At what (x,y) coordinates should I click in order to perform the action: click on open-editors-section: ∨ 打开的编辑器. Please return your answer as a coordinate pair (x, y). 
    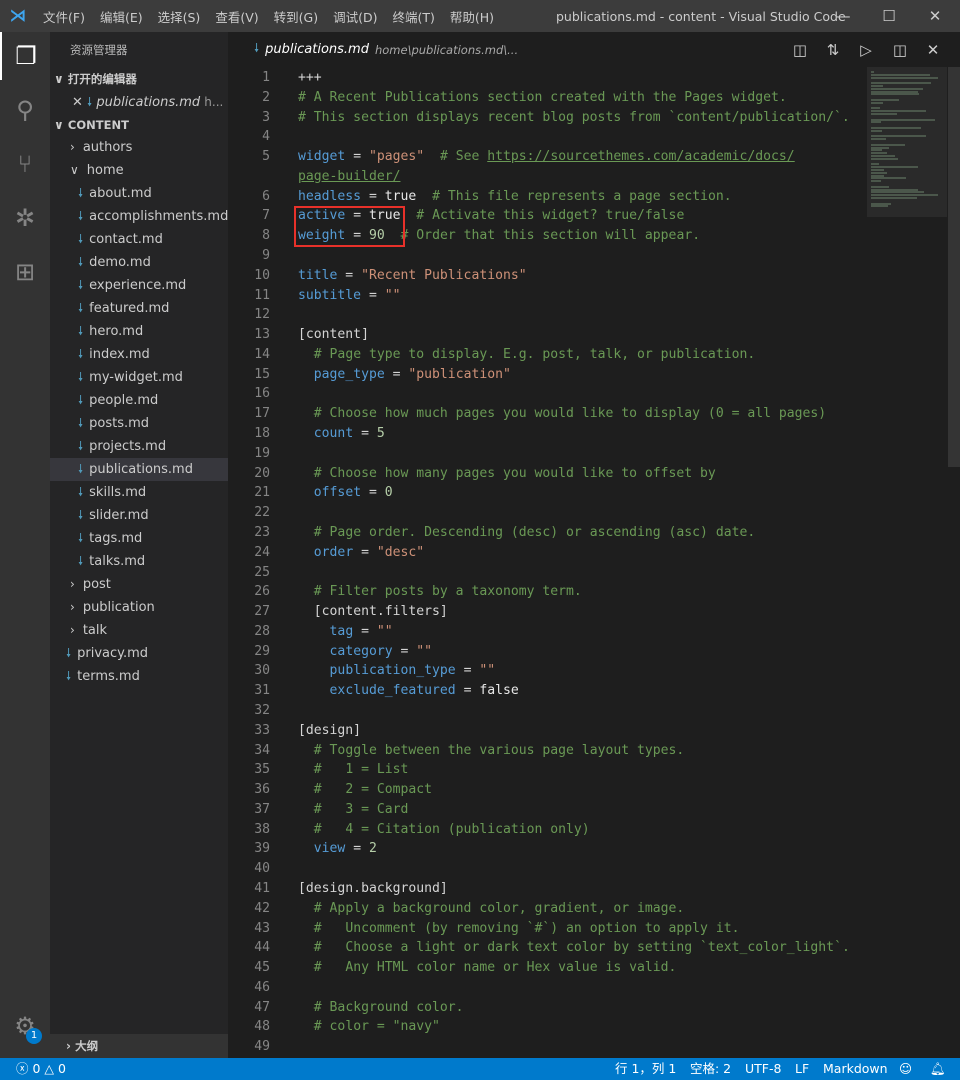
    Looking at the image, I should click on (139, 79).